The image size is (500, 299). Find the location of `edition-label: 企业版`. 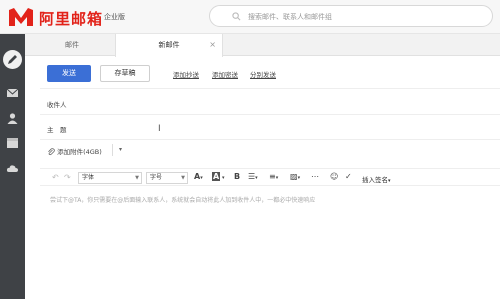

edition-label: 企业版 is located at coordinates (114, 17).